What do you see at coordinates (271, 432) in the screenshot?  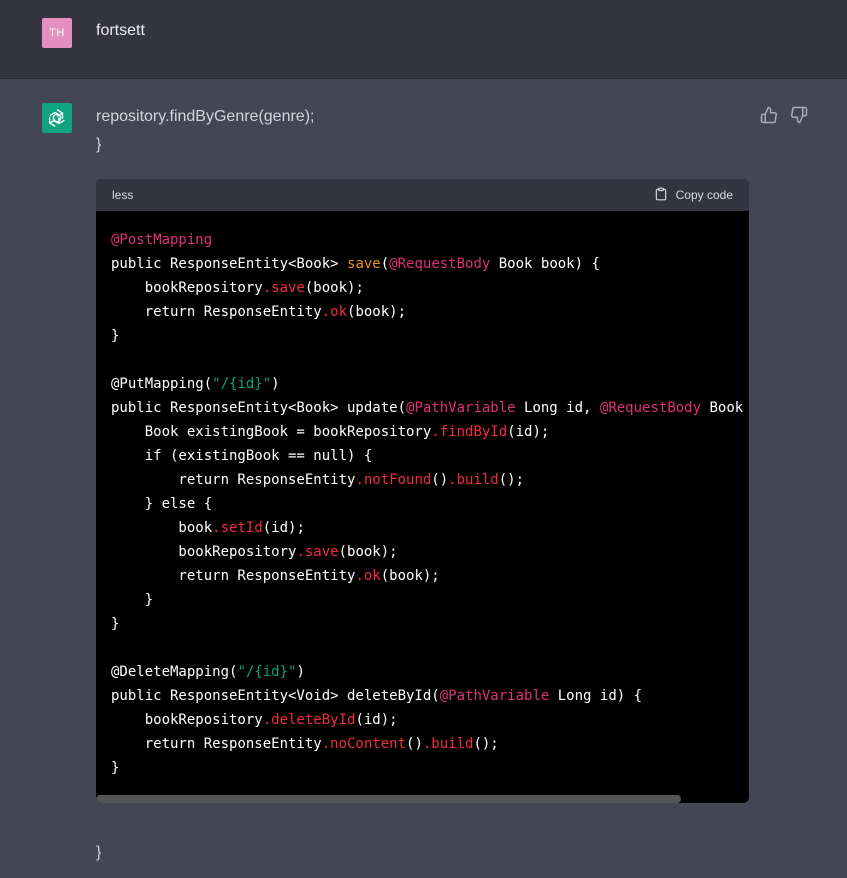 I see `code-token: Book existingBook = bookRepository` at bounding box center [271, 432].